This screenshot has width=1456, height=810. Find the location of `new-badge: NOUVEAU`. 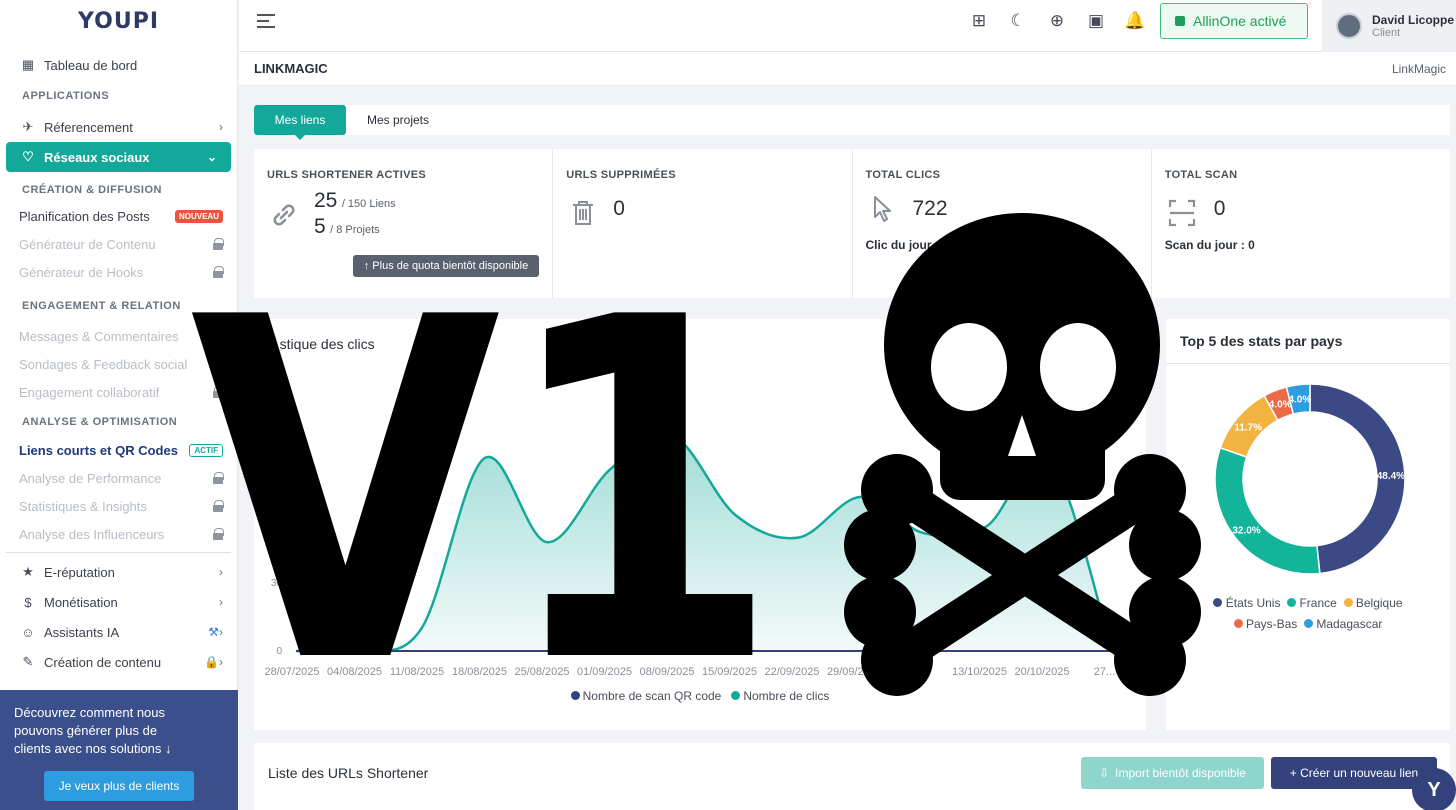

new-badge: NOUVEAU is located at coordinates (198, 216).